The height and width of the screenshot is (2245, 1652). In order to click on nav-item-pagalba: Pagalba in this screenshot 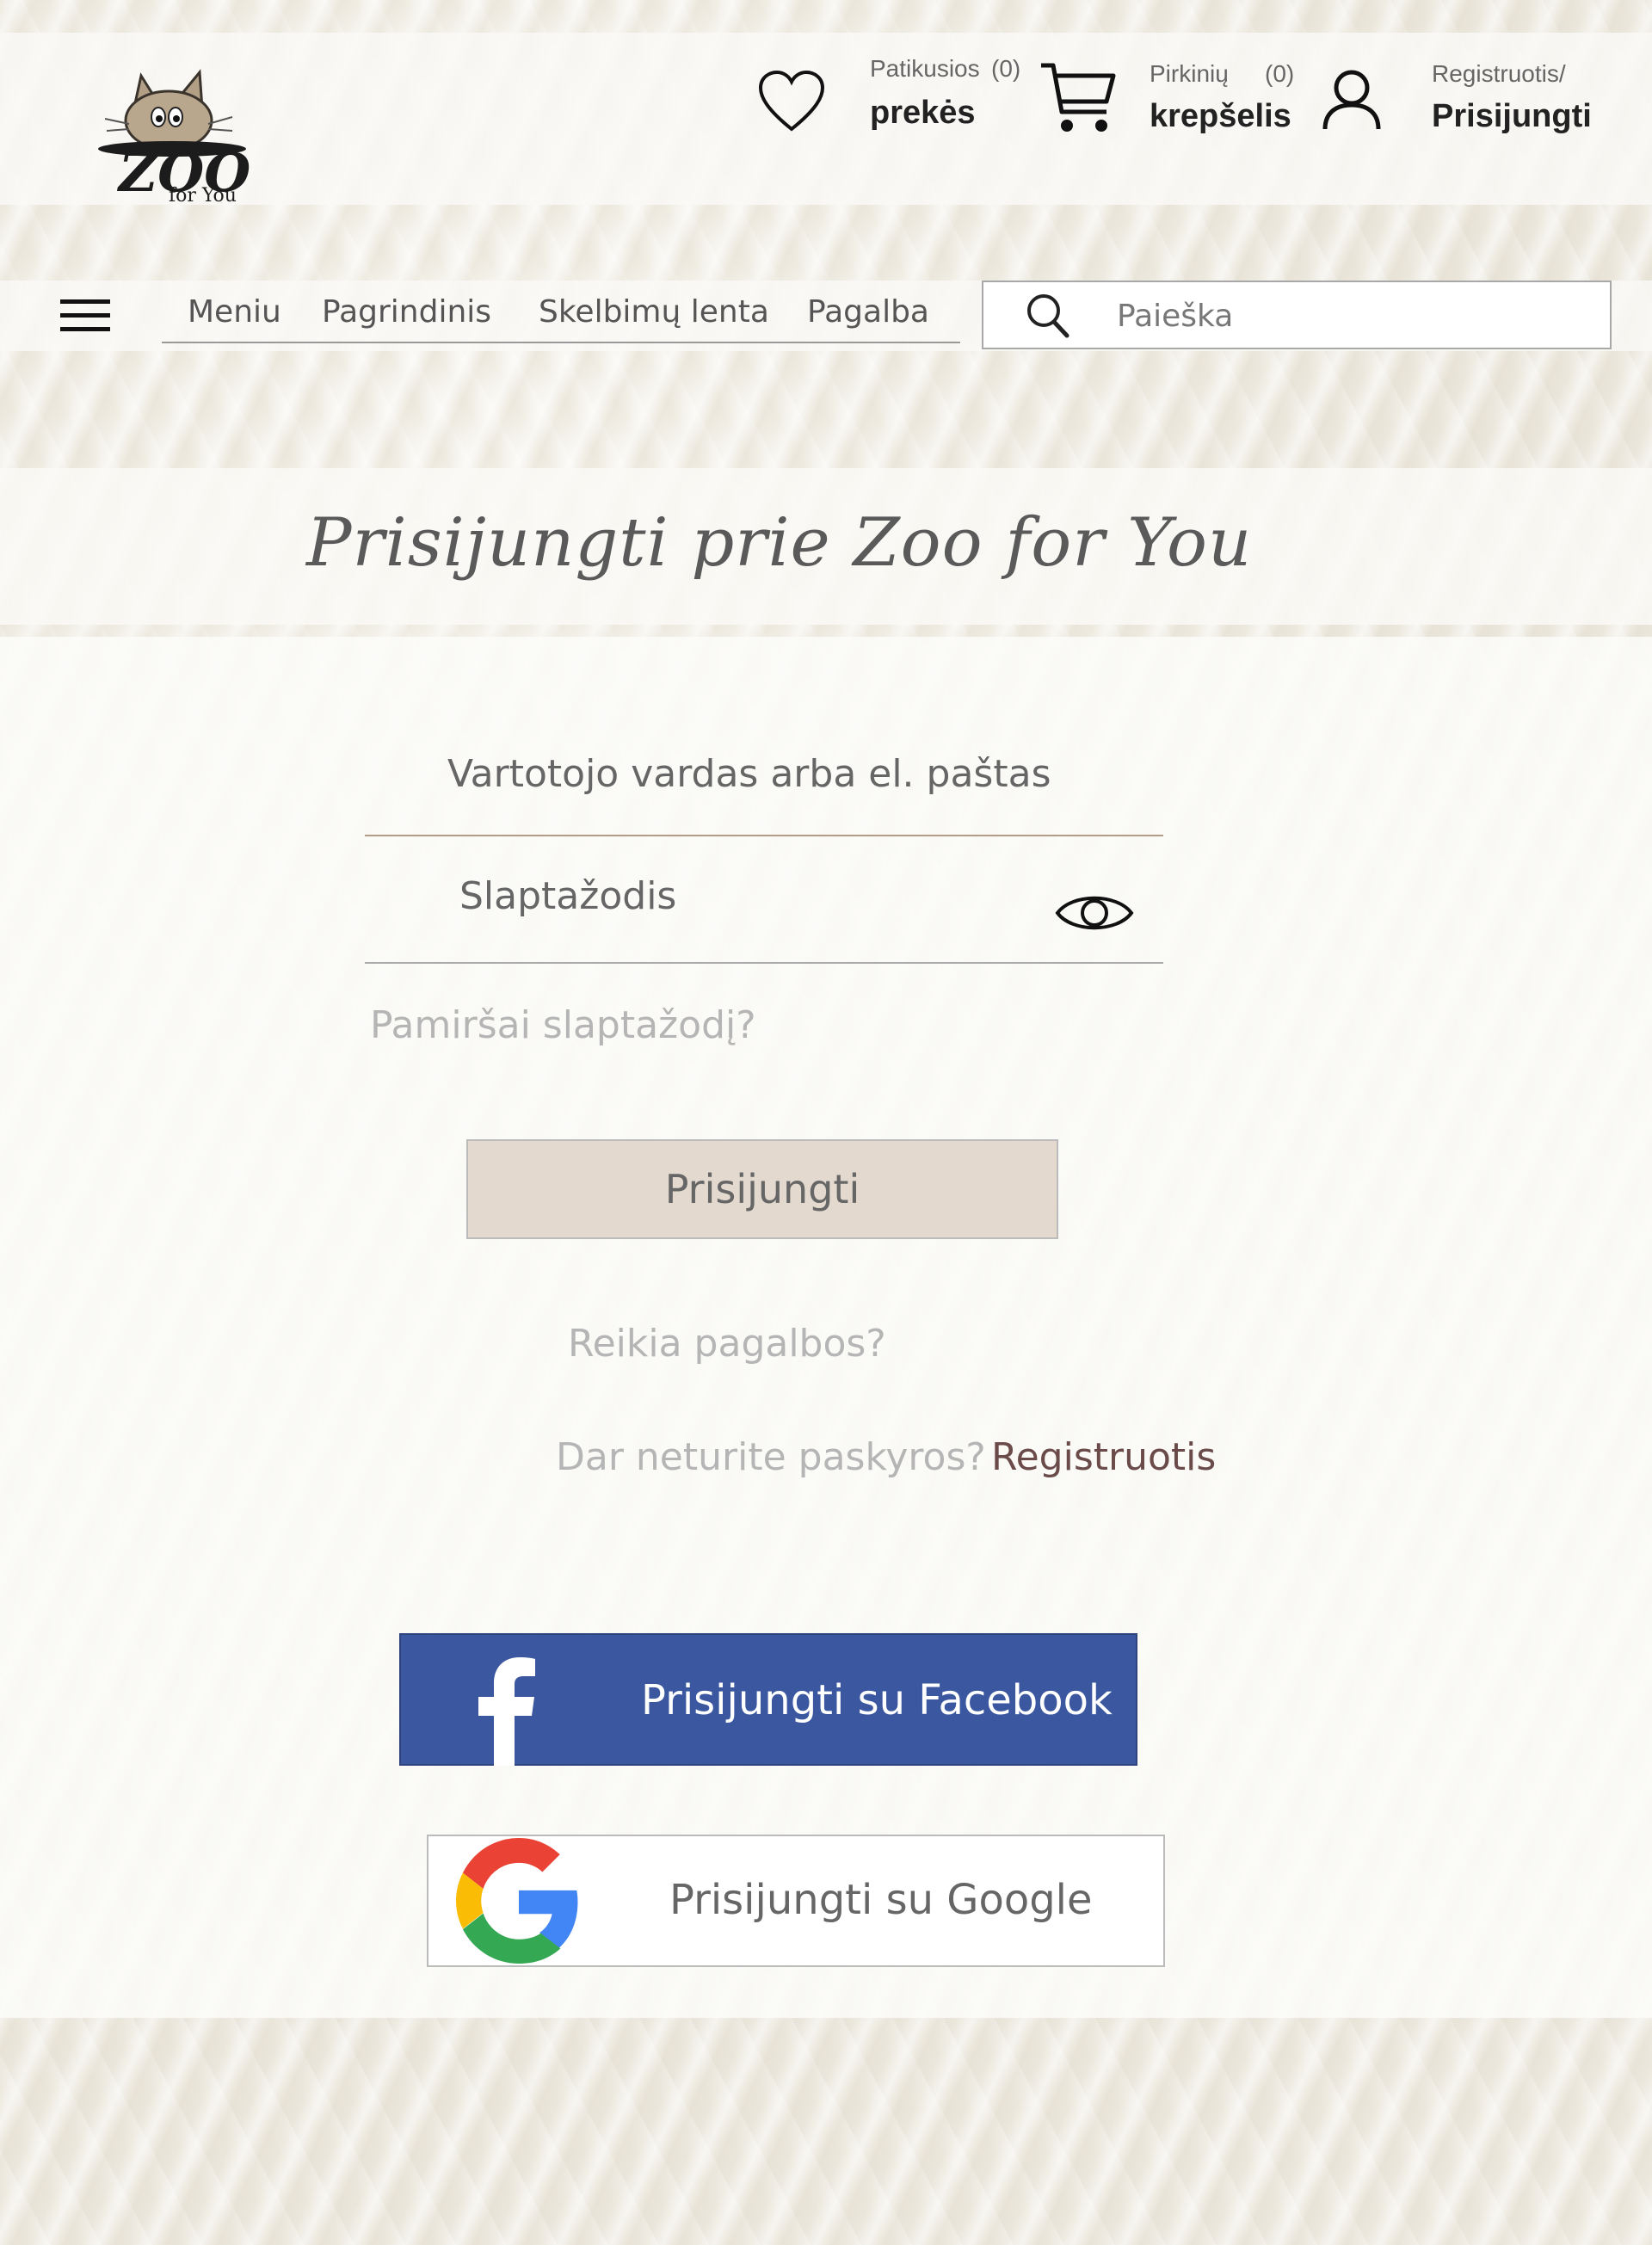, I will do `click(868, 312)`.